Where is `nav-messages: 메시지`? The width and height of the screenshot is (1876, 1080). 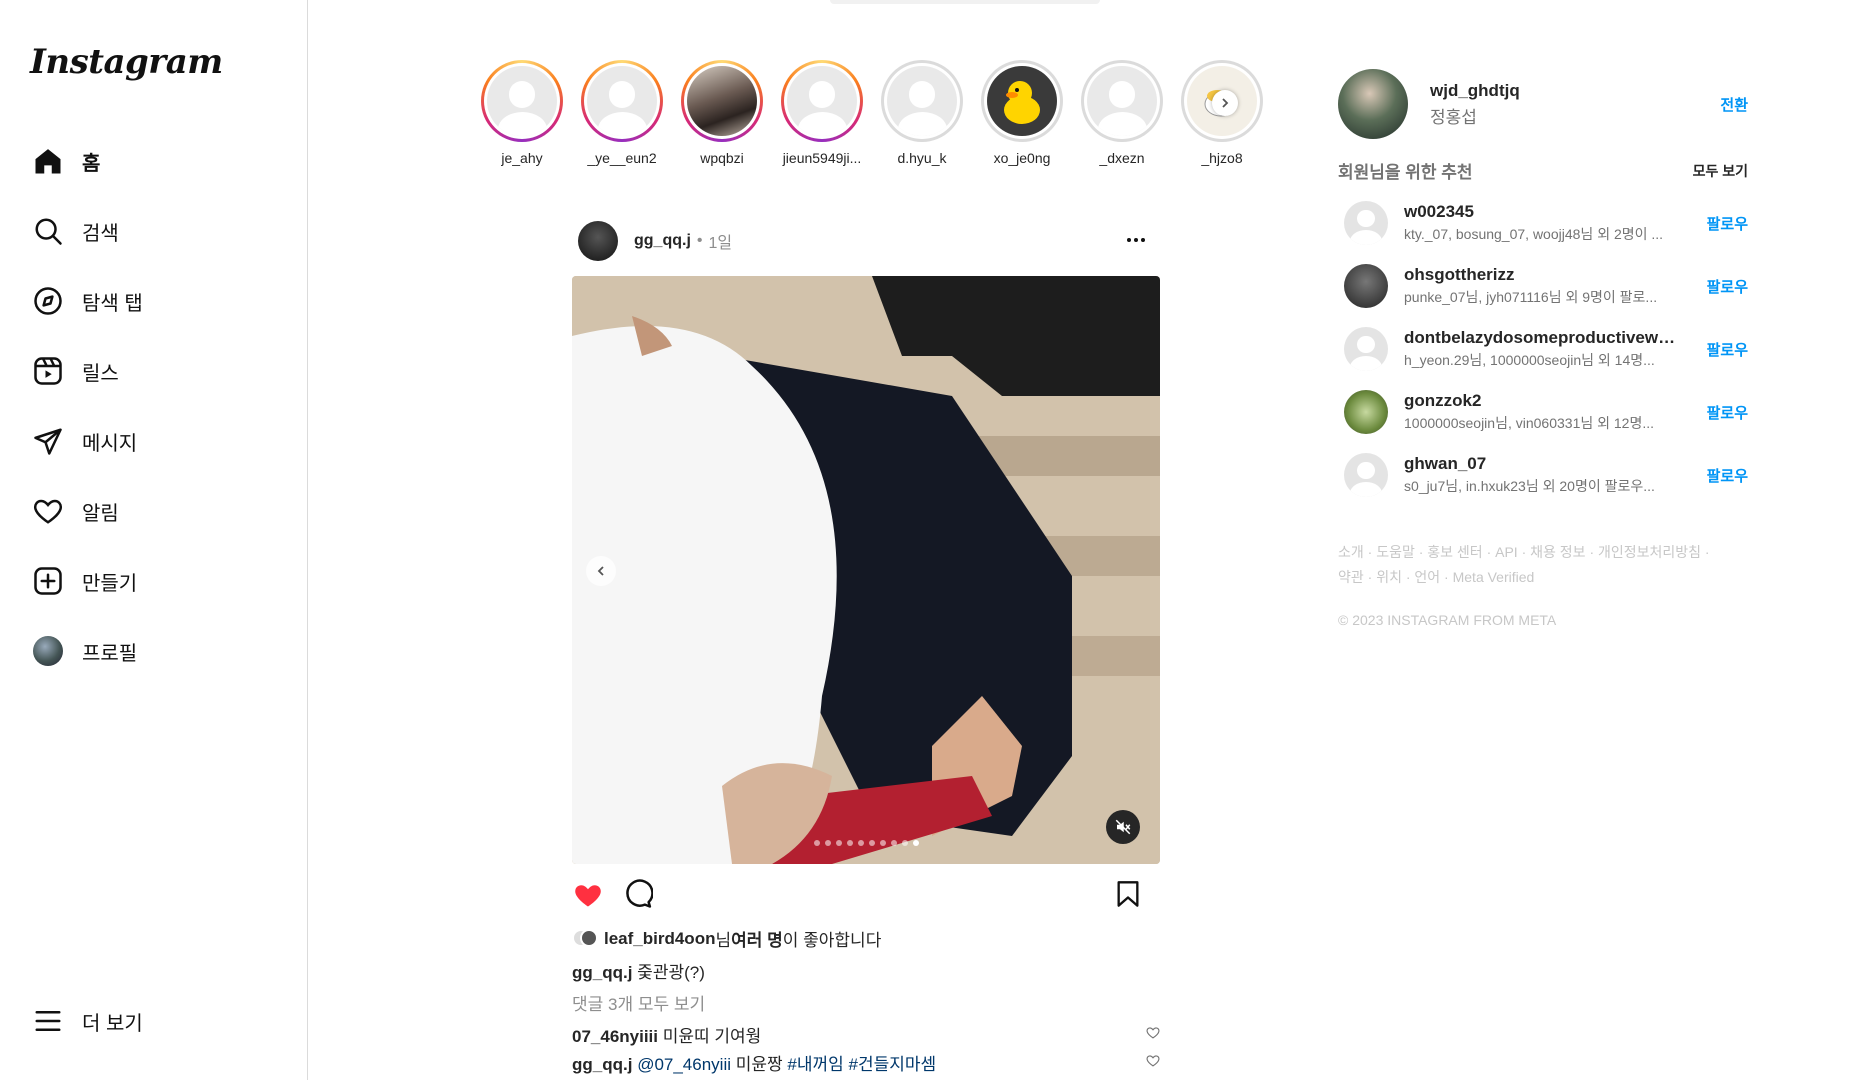 nav-messages: 메시지 is located at coordinates (155, 441).